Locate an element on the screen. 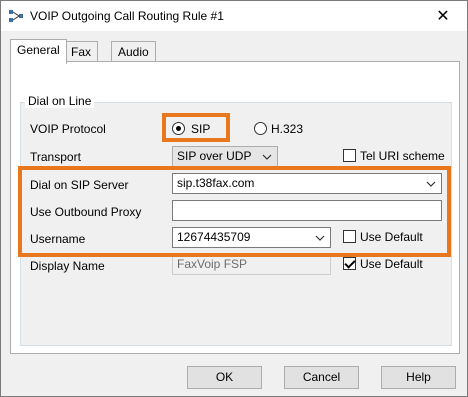 This screenshot has width=468, height=397. username-use-default-checkbox is located at coordinates (349, 236).